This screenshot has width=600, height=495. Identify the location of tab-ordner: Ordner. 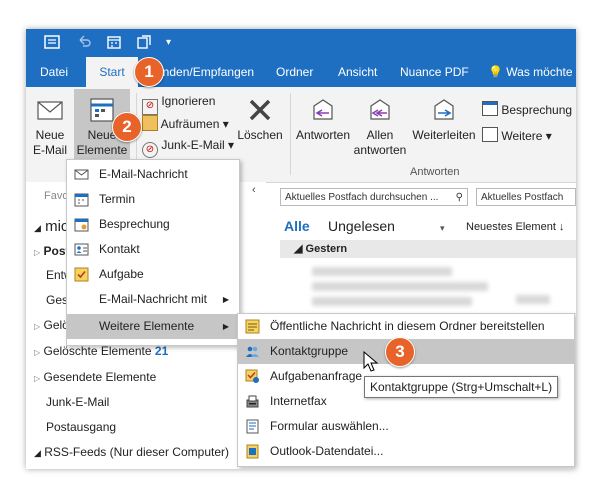
(294, 72).